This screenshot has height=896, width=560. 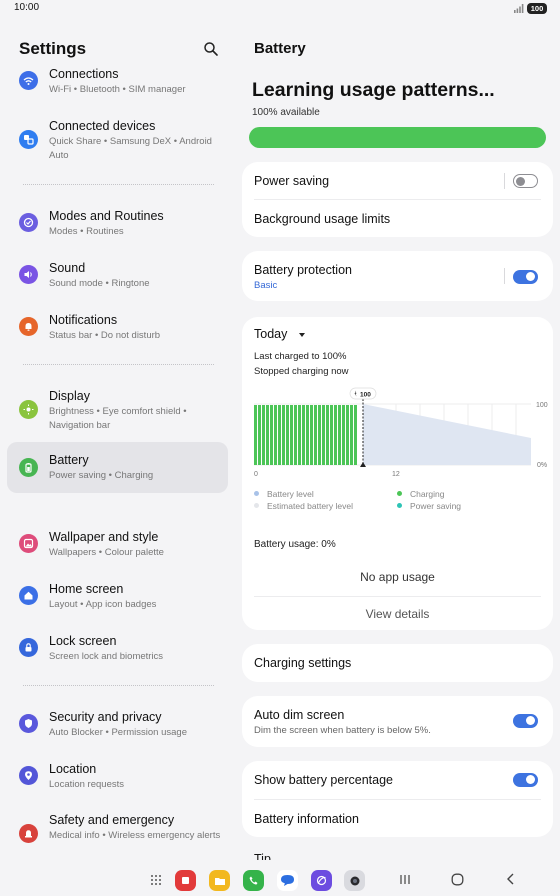 I want to click on dropdown-arrow-icon, so click(x=301, y=335).